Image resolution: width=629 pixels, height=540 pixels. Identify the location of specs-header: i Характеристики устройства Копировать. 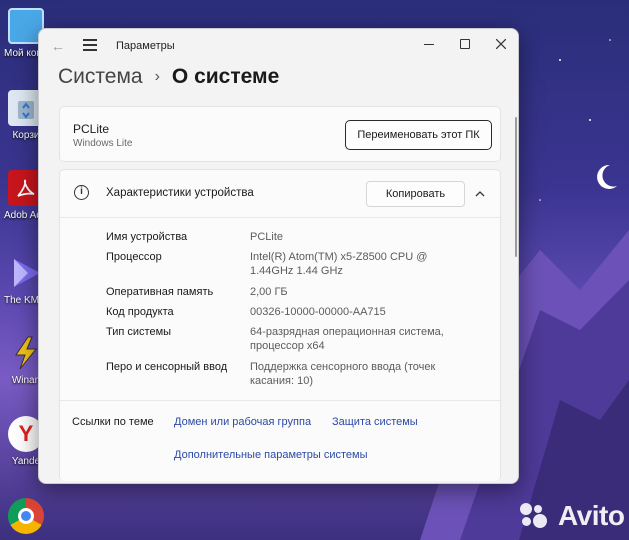
(280, 194).